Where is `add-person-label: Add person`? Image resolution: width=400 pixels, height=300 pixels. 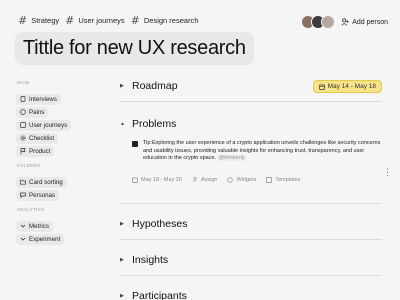 add-person-label: Add person is located at coordinates (370, 22).